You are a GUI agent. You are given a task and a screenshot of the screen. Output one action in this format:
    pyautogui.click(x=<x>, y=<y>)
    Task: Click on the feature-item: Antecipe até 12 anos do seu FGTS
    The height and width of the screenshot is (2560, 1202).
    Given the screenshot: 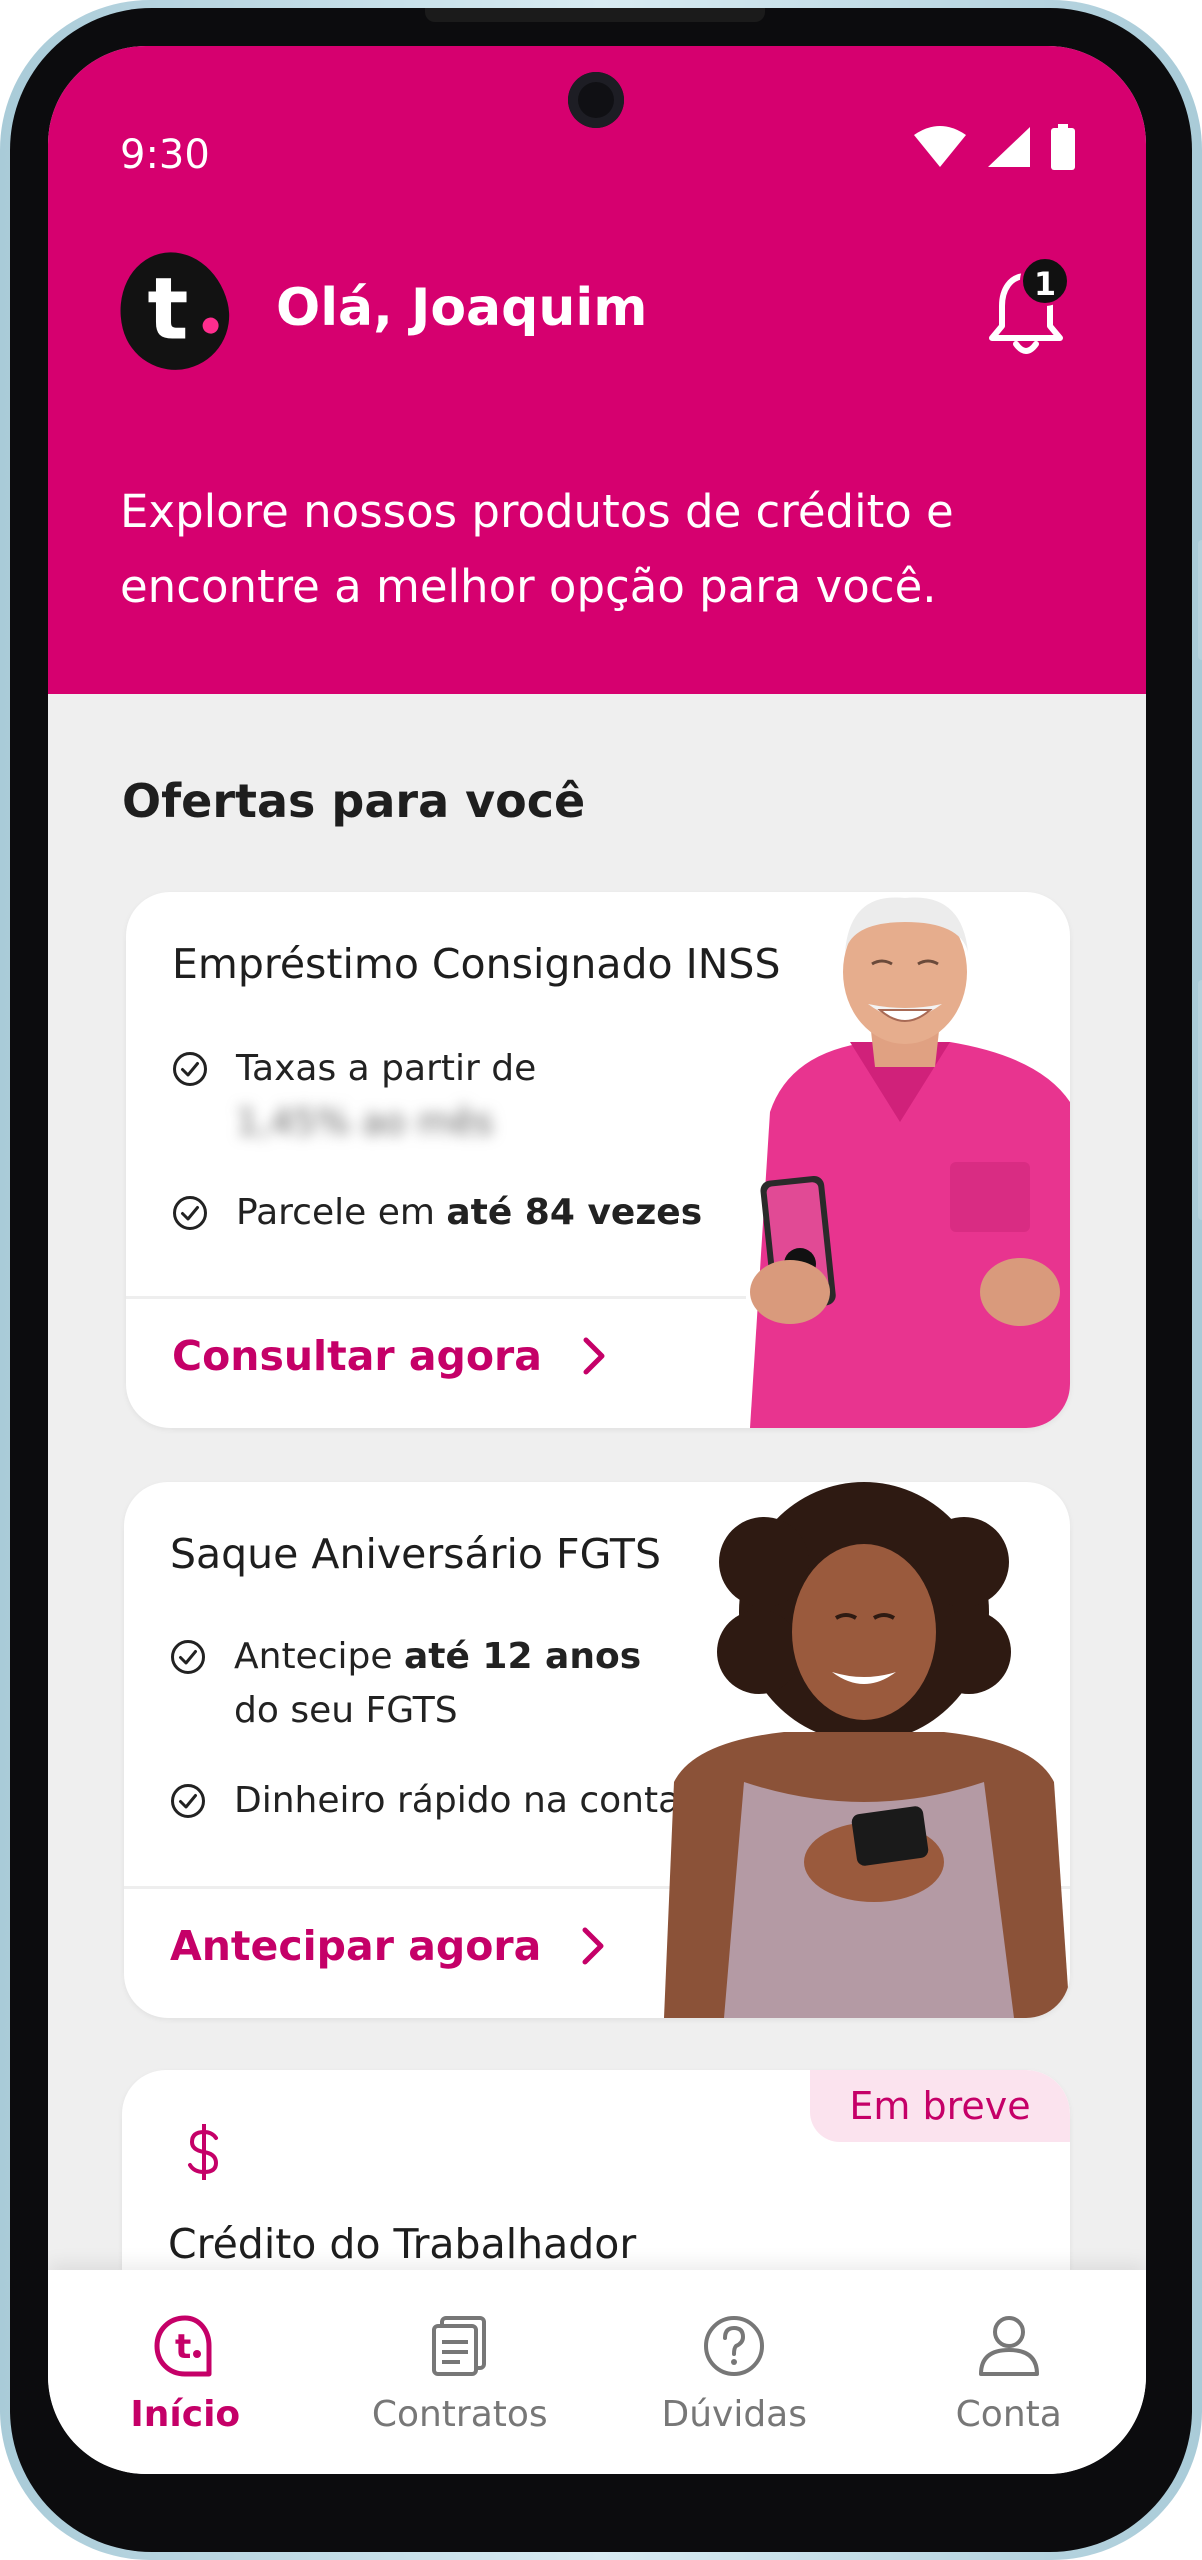 What is the action you would take?
    pyautogui.click(x=405, y=1684)
    